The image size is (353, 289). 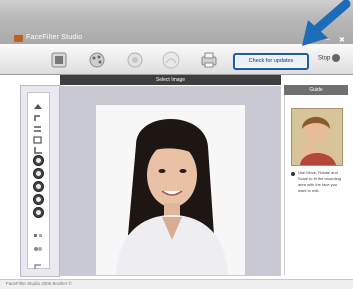 I want to click on annotation-arrow-icon, so click(x=326, y=23).